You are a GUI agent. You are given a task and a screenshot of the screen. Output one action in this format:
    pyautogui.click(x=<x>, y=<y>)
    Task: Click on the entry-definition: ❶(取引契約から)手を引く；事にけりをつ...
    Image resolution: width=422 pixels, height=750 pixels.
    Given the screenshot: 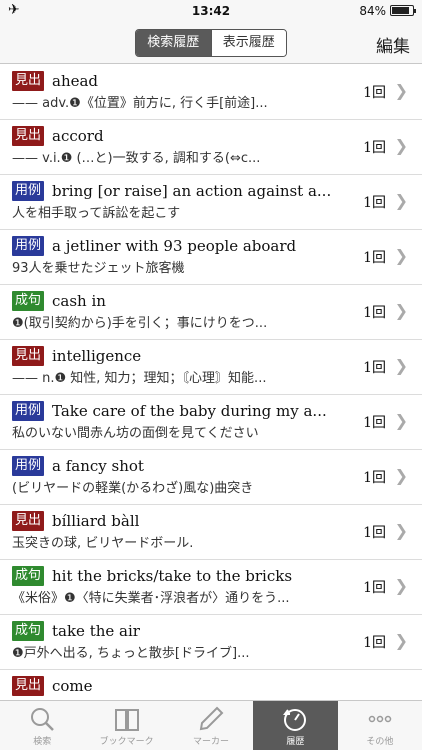 What is the action you would take?
    pyautogui.click(x=140, y=323)
    